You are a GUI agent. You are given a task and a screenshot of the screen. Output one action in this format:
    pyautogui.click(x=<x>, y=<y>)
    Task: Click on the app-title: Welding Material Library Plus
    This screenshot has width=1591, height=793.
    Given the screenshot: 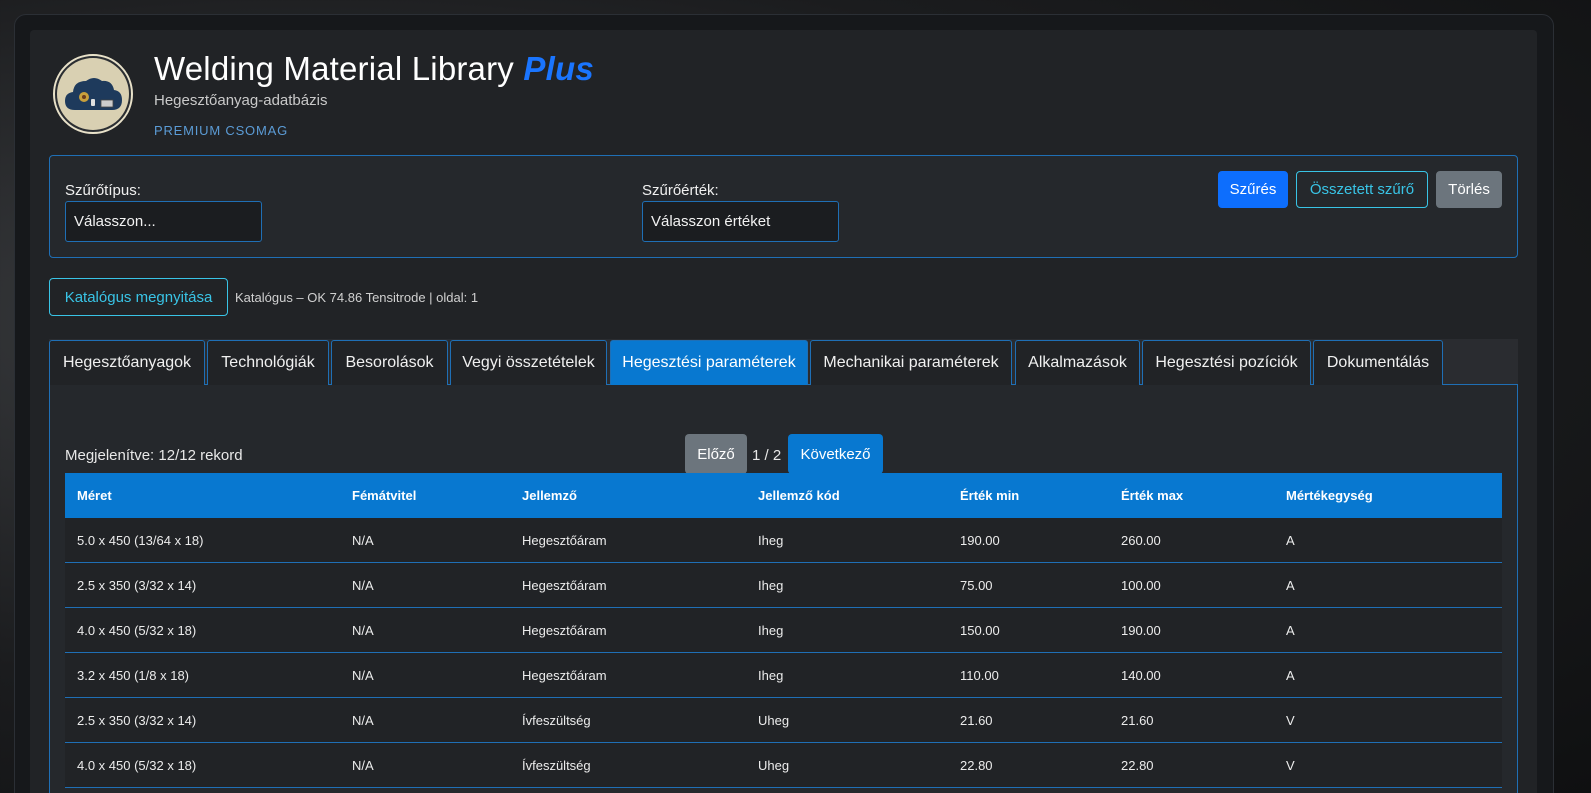 What is the action you would take?
    pyautogui.click(x=374, y=69)
    